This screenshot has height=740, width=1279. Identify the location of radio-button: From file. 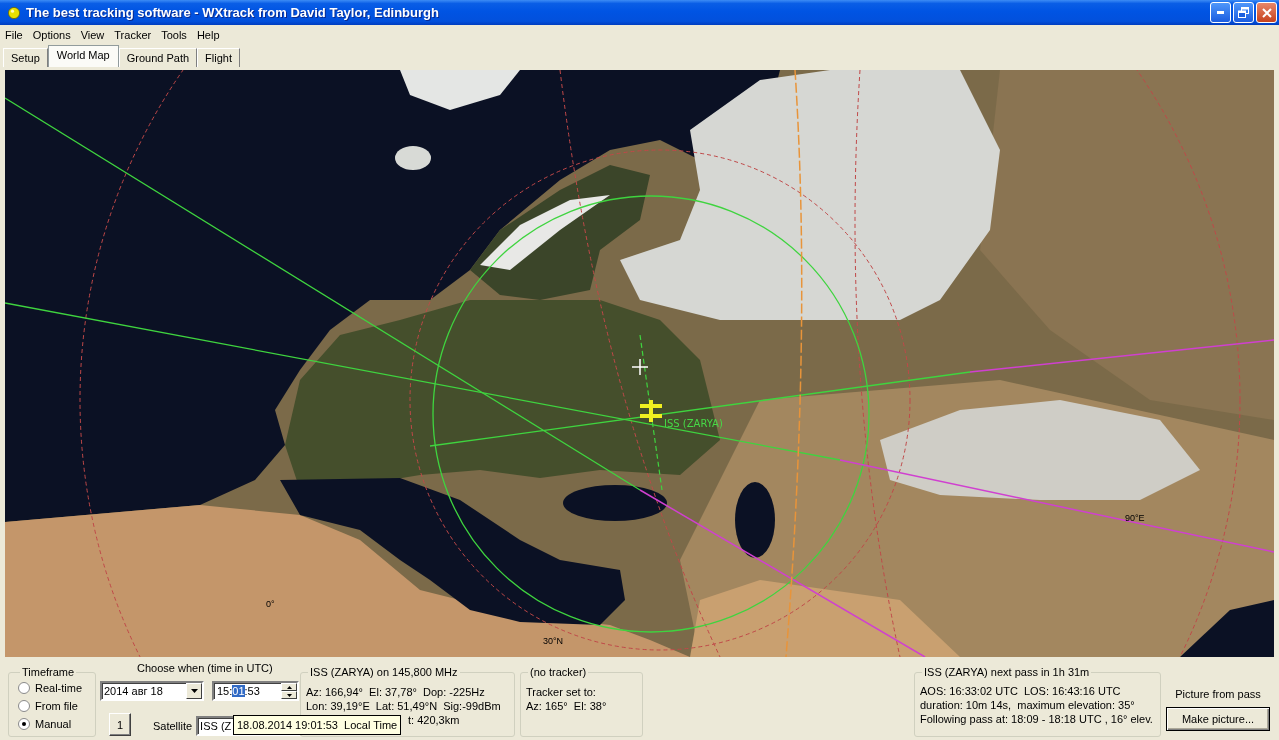
(48, 706).